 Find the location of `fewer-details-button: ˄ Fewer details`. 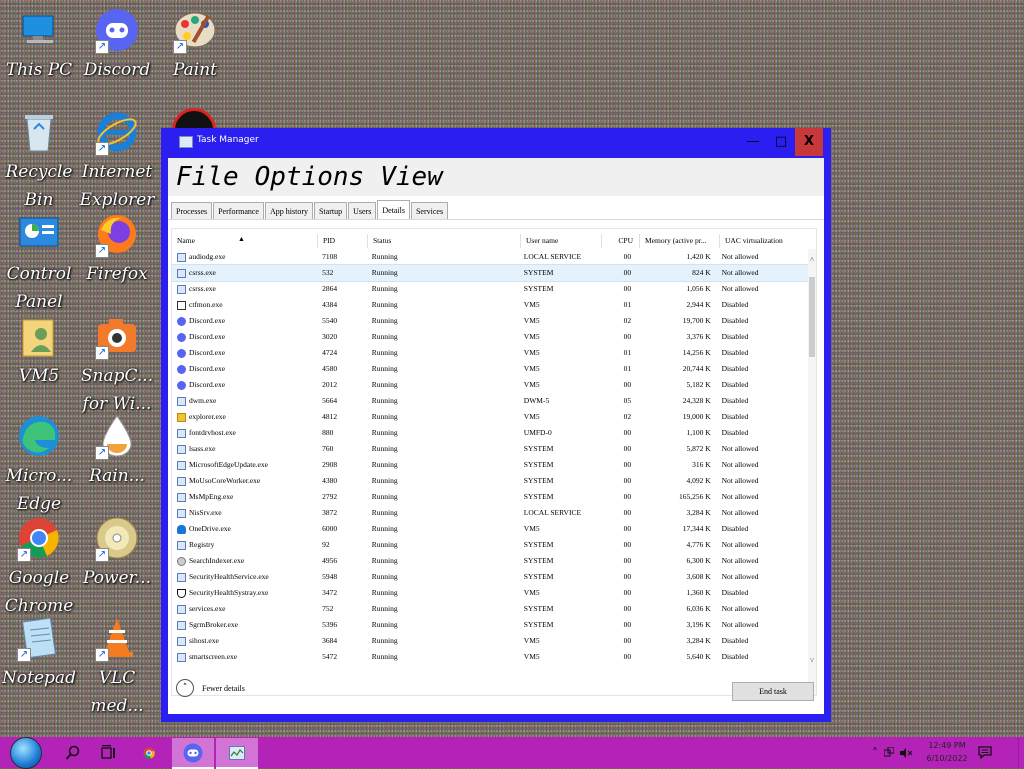

fewer-details-button: ˄ Fewer details is located at coordinates (210, 688).